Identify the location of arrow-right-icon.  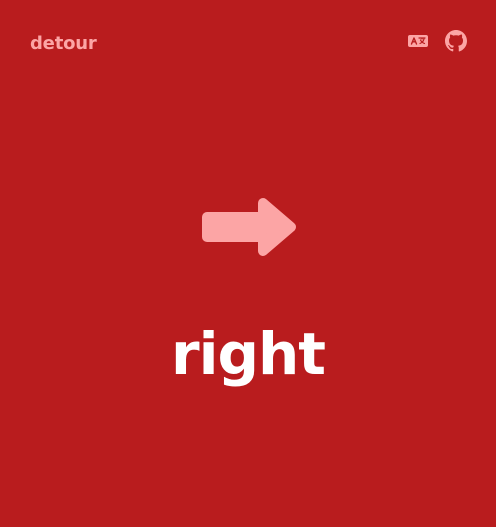
(248, 227).